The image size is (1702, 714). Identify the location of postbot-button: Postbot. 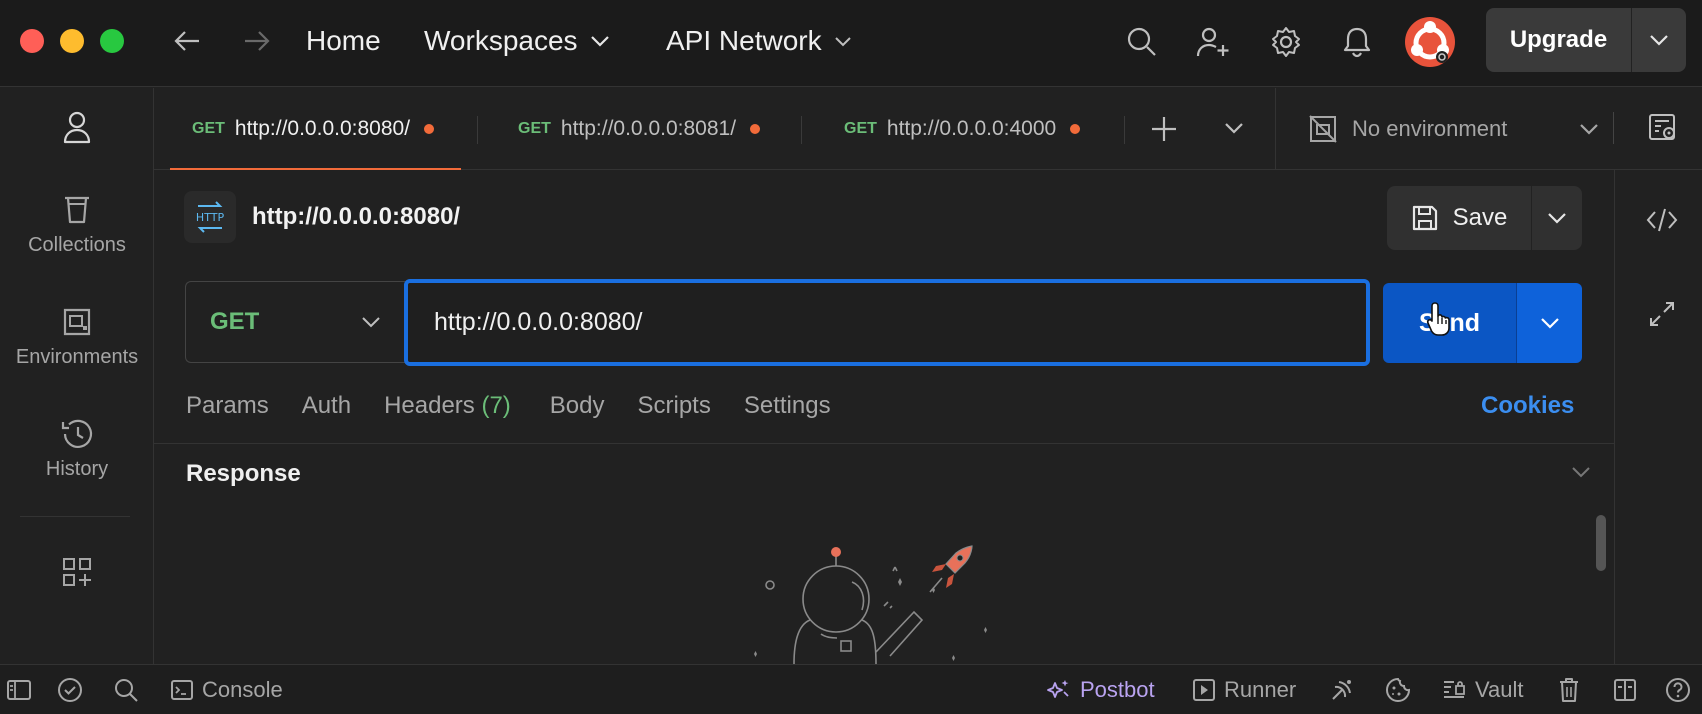
(1100, 689).